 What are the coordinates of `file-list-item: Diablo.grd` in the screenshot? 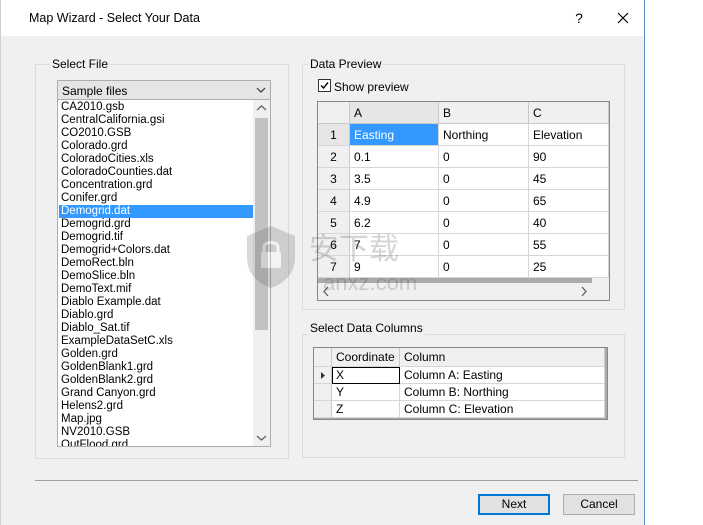 It's located at (156, 315).